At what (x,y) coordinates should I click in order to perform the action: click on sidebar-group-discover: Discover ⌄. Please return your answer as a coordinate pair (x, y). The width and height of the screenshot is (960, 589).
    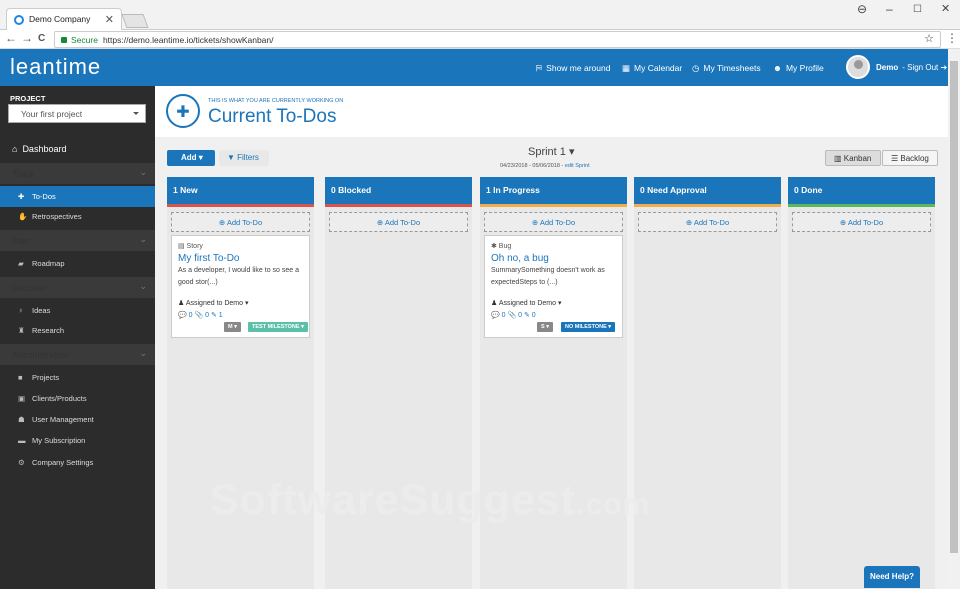
    Looking at the image, I should click on (77, 287).